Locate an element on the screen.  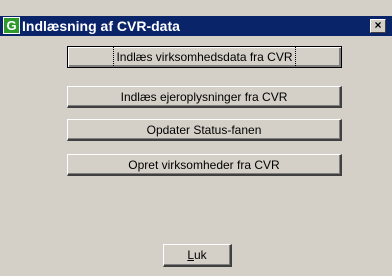
close-label-rest: uk is located at coordinates (200, 255).